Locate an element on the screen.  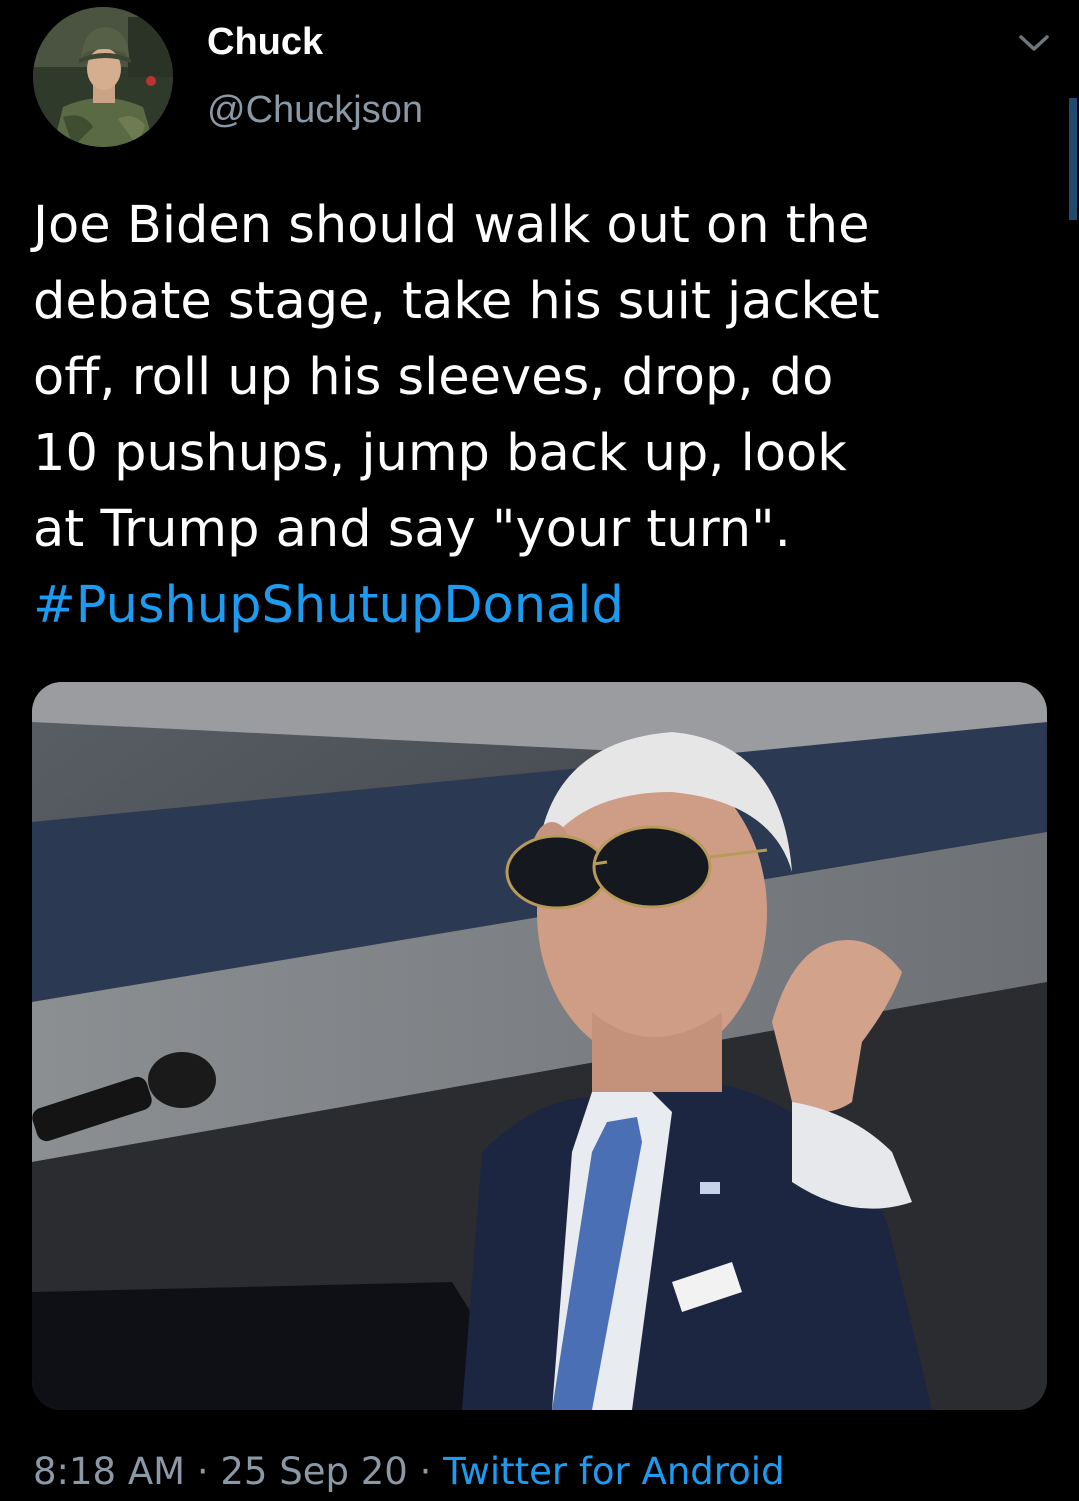
tweet-source-link: Twitter for Android is located at coordinates (613, 1471).